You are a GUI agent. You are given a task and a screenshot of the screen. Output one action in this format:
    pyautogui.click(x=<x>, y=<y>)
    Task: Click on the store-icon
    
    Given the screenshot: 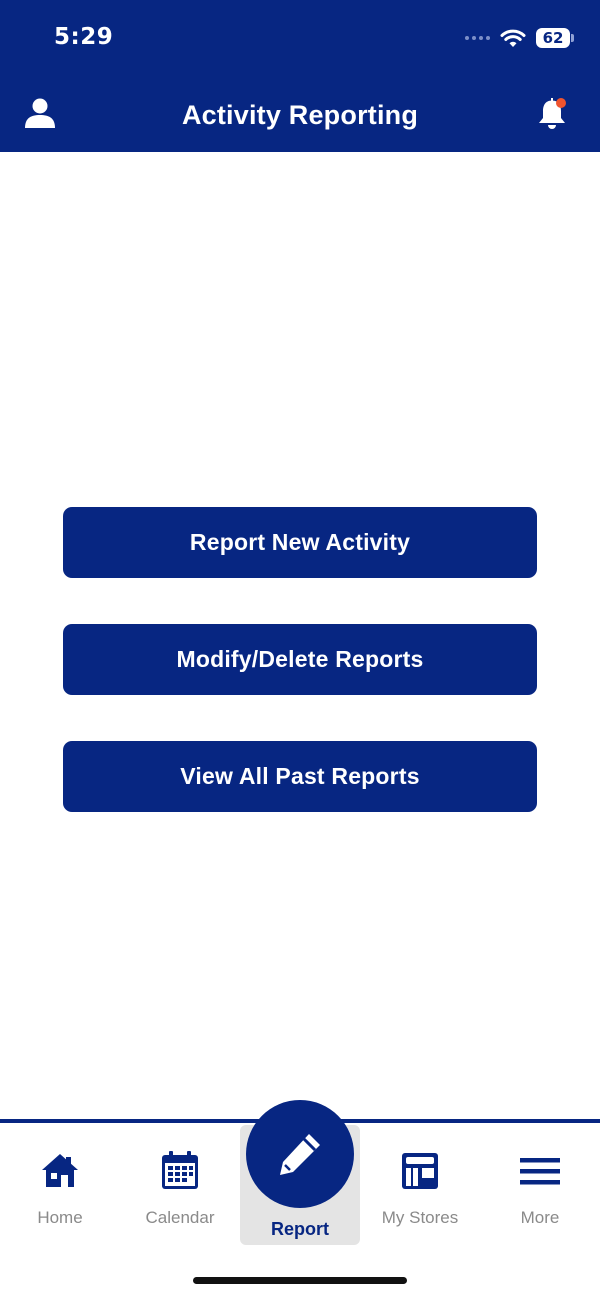 What is the action you would take?
    pyautogui.click(x=420, y=1171)
    